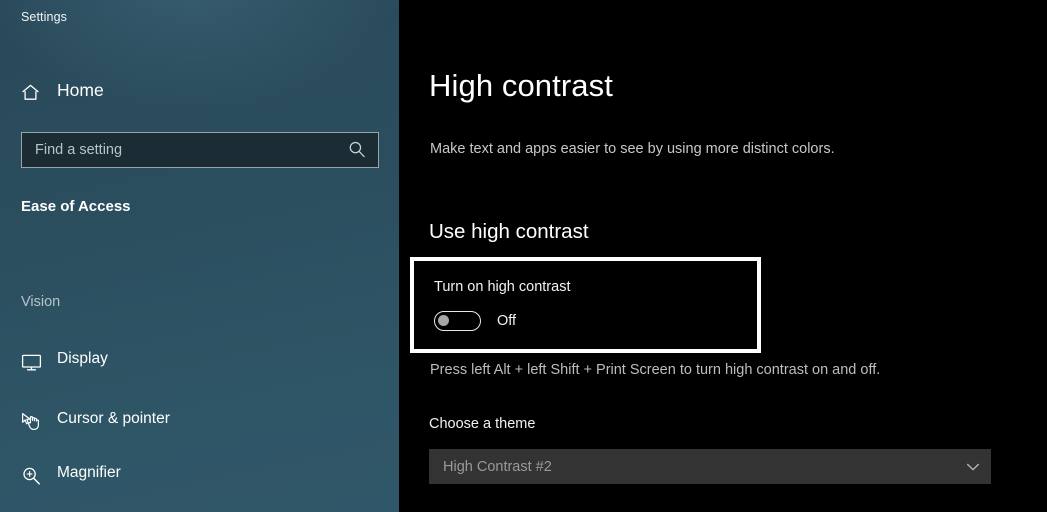 The width and height of the screenshot is (1047, 512). I want to click on toggle-caption: Turn on high contrast, so click(502, 287).